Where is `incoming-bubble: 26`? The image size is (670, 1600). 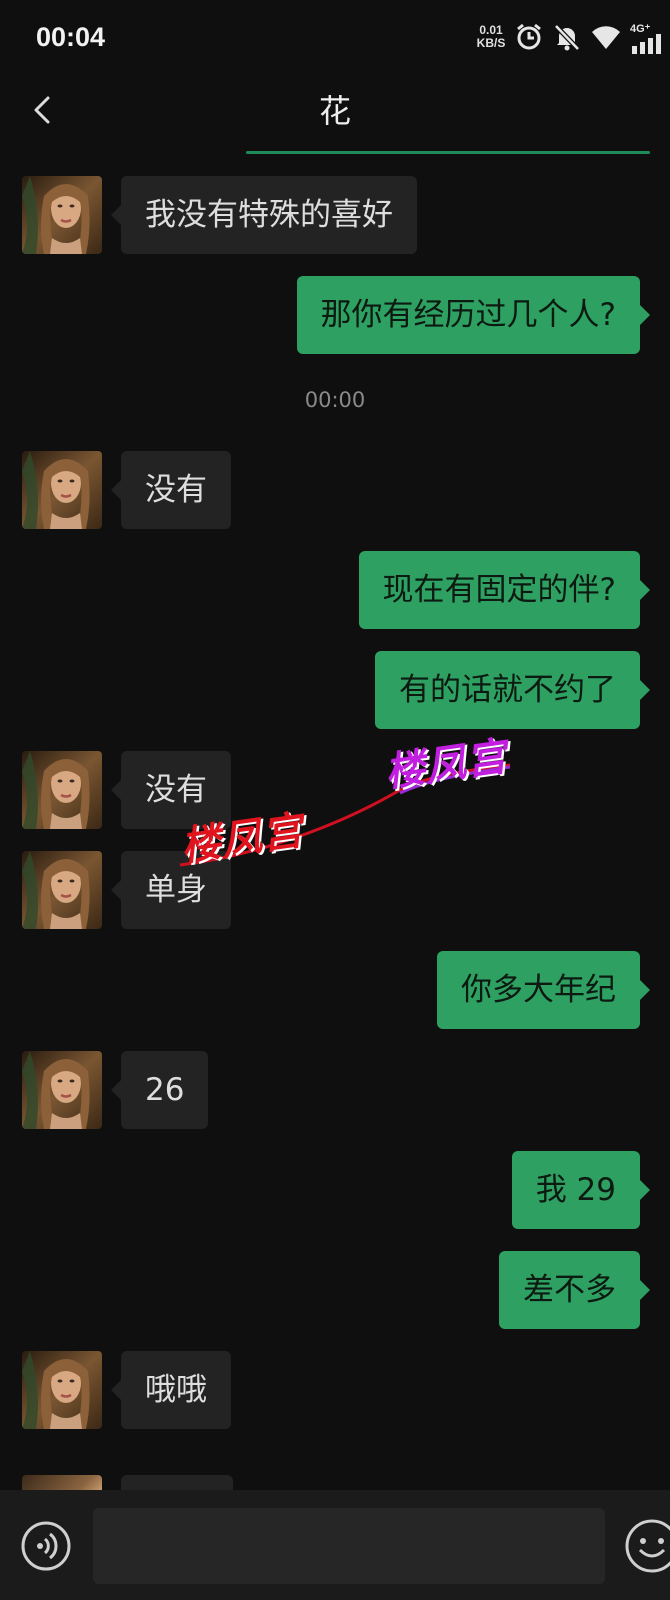
incoming-bubble: 26 is located at coordinates (159, 1090).